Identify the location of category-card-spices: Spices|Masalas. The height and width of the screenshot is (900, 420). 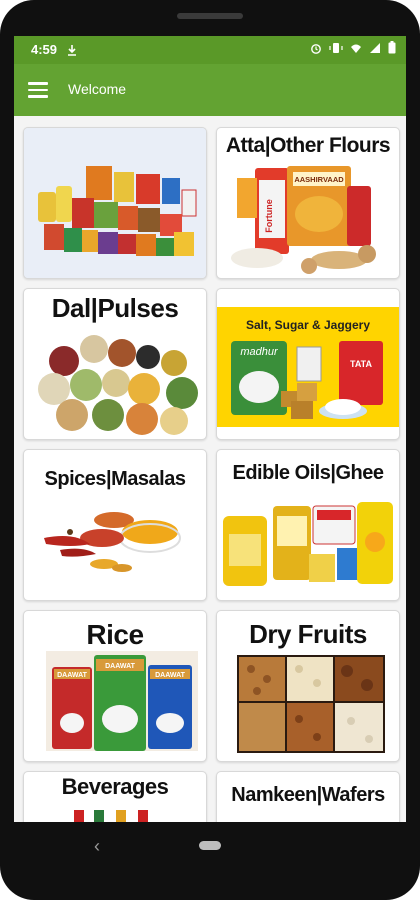
(115, 525).